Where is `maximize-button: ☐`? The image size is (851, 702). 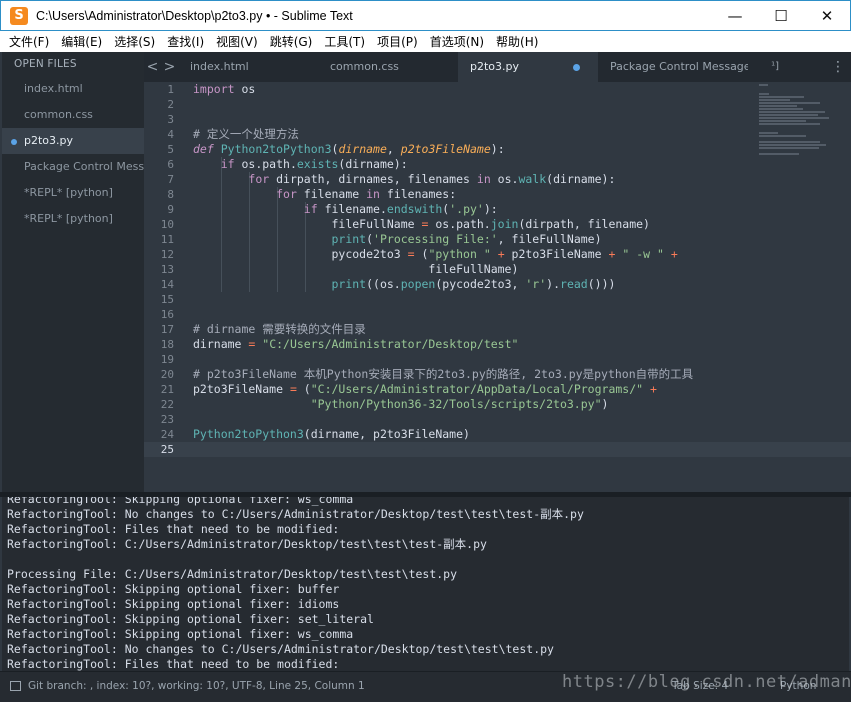 maximize-button: ☐ is located at coordinates (781, 16).